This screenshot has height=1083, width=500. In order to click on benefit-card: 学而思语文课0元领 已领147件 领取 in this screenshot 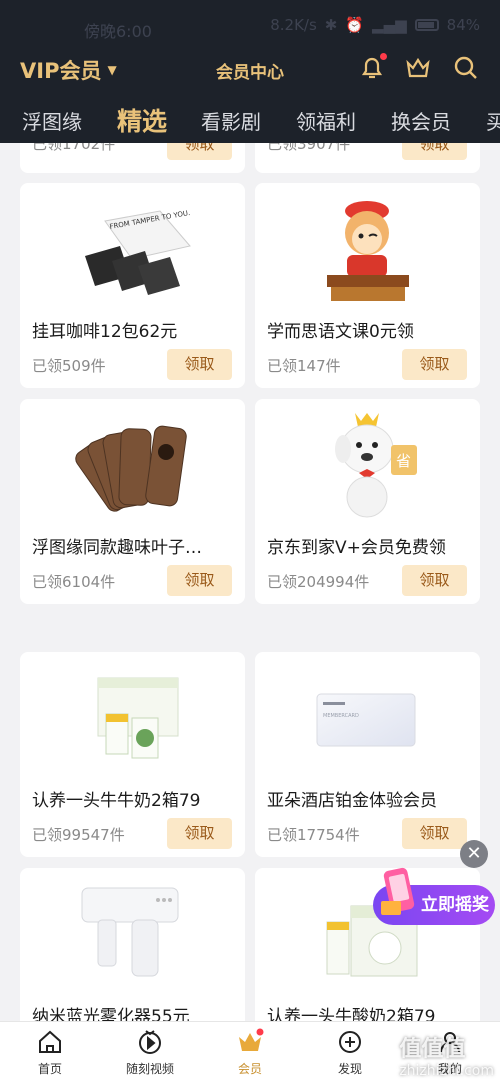, I will do `click(367, 285)`.